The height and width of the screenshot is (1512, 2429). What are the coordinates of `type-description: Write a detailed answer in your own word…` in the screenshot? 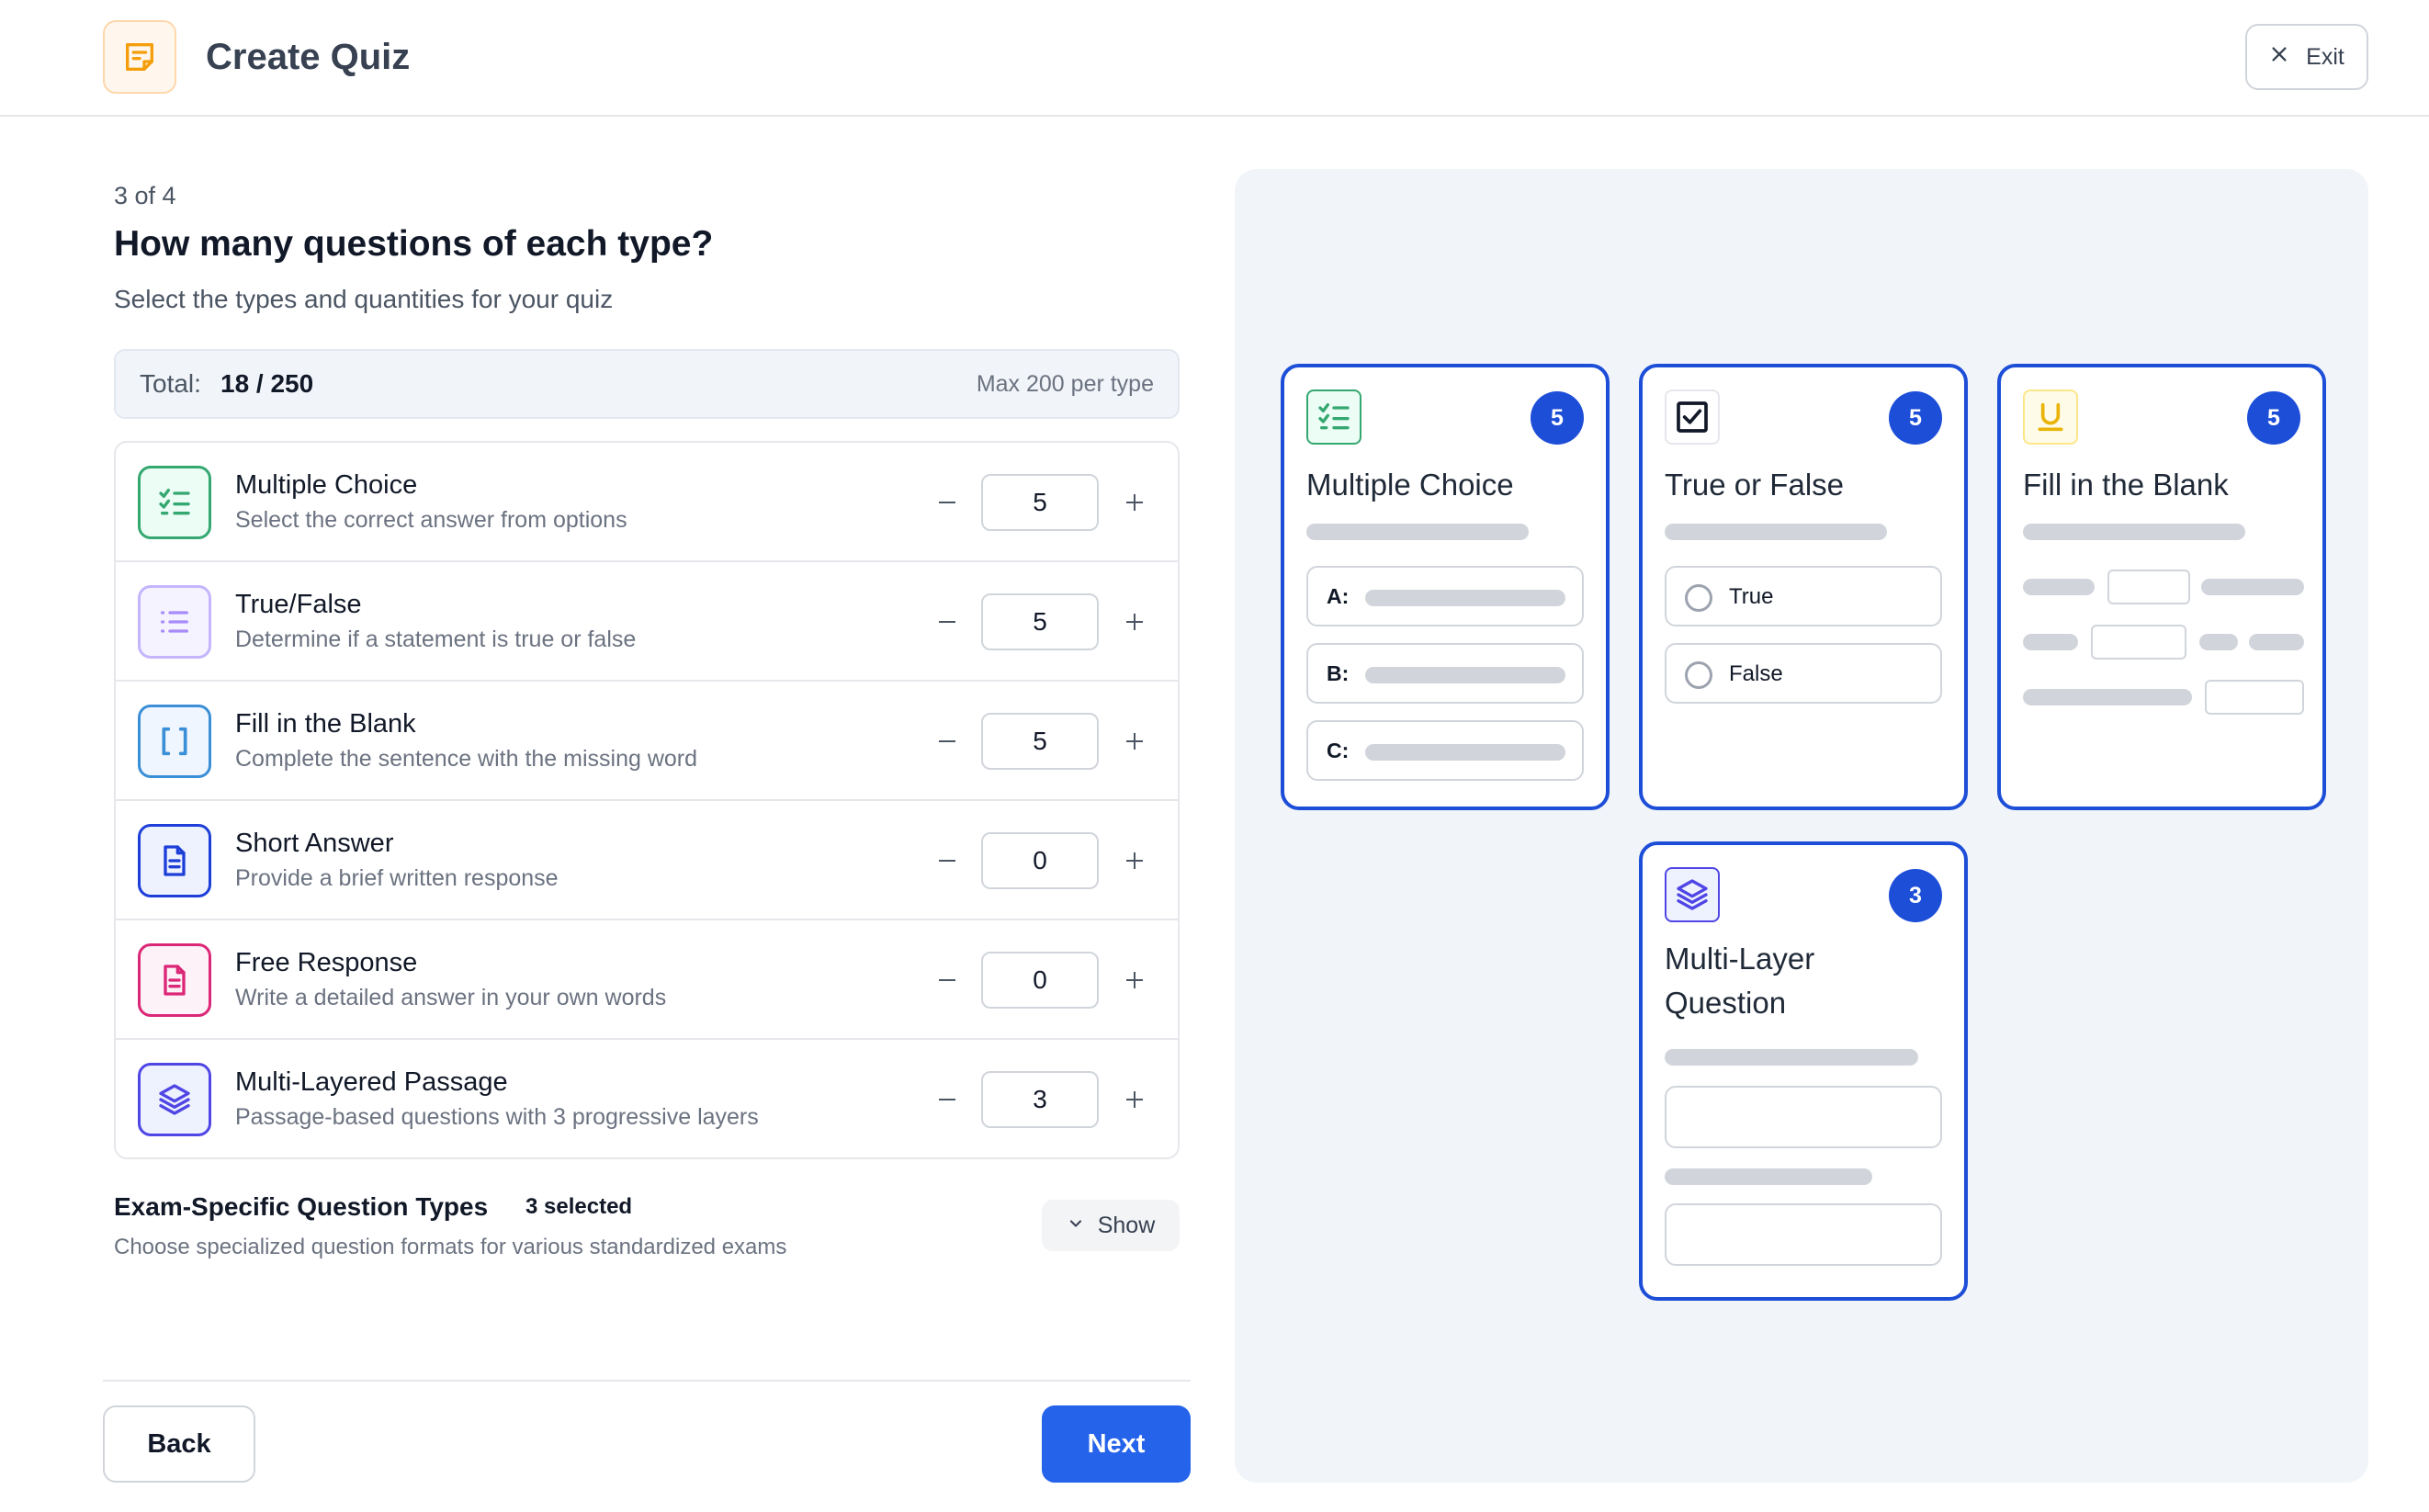 It's located at (451, 997).